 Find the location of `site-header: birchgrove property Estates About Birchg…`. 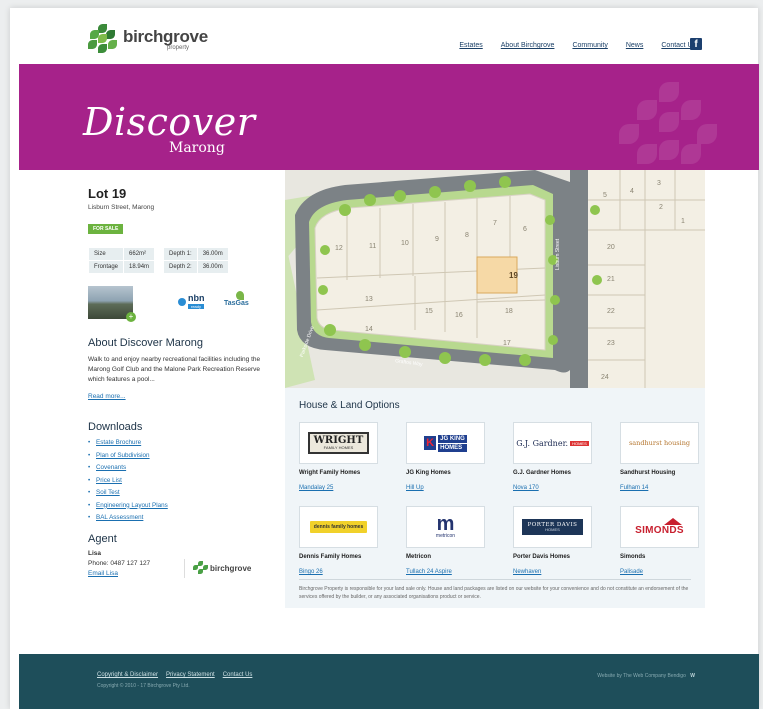

site-header: birchgrove property Estates About Birchg… is located at coordinates (384, 36).